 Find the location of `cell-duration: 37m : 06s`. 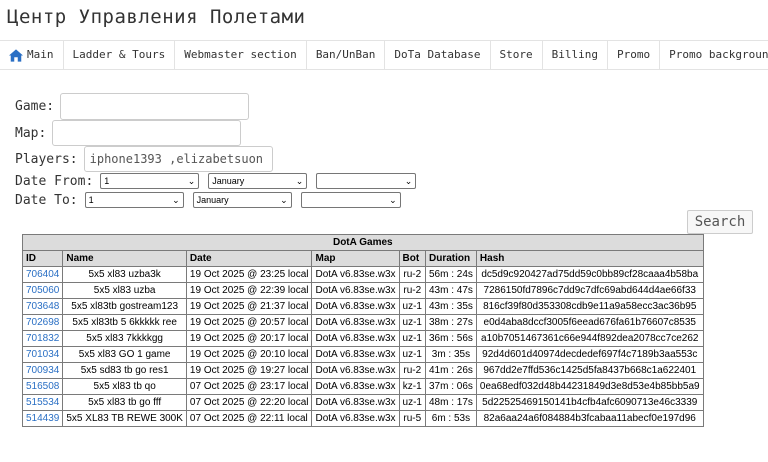

cell-duration: 37m : 06s is located at coordinates (450, 386).